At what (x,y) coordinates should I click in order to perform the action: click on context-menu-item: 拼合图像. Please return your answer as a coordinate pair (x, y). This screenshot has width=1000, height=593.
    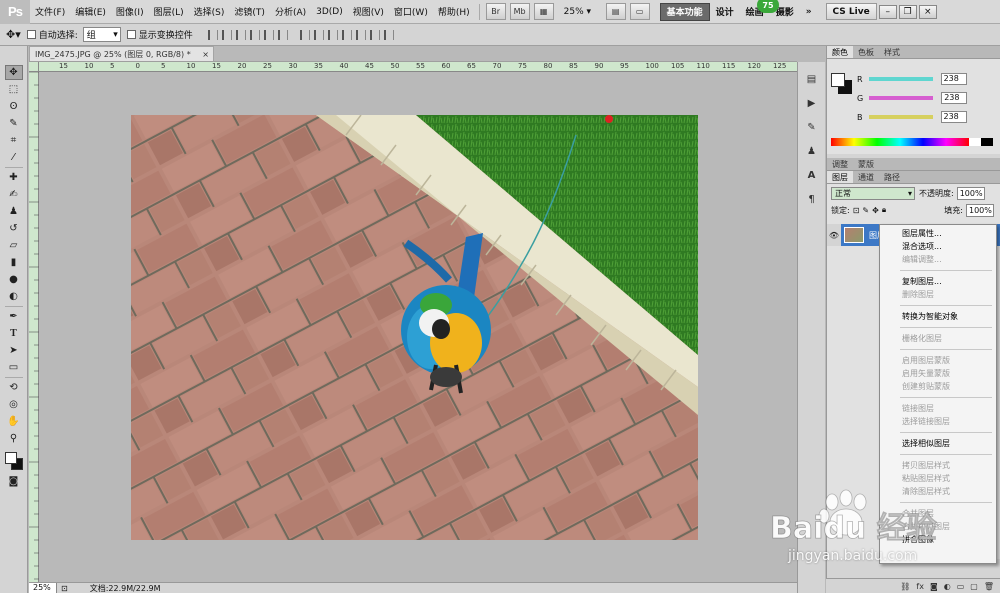
    Looking at the image, I should click on (938, 539).